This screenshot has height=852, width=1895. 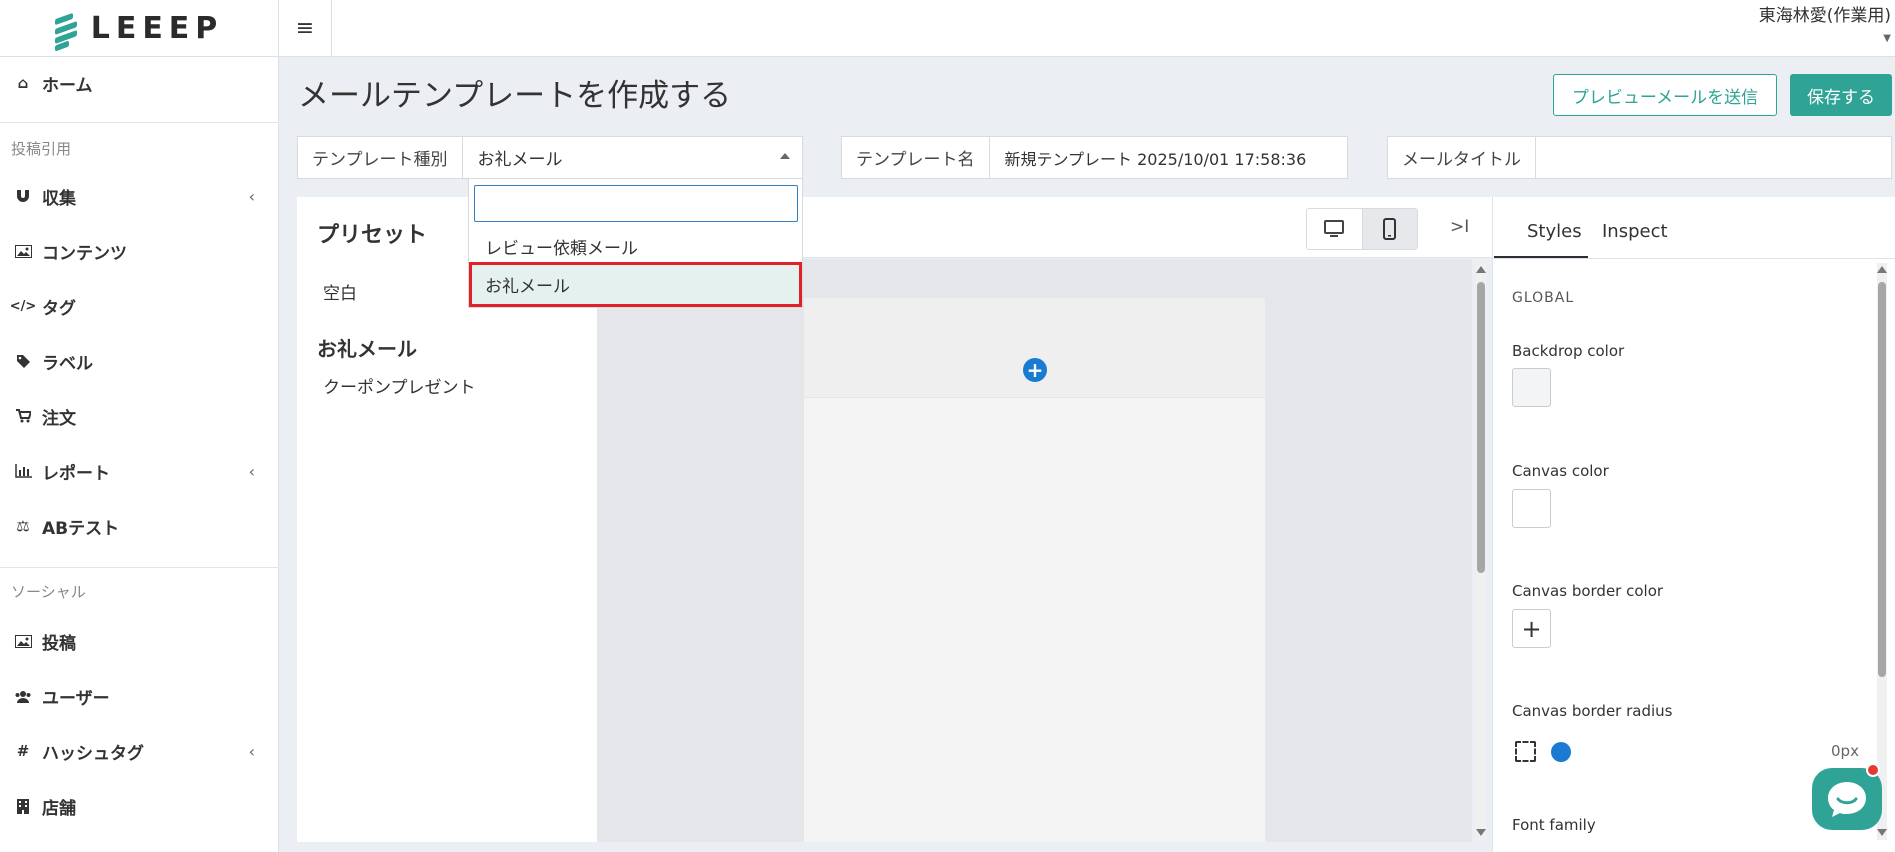 What do you see at coordinates (1841, 95) in the screenshot?
I see `save-button: 保存する` at bounding box center [1841, 95].